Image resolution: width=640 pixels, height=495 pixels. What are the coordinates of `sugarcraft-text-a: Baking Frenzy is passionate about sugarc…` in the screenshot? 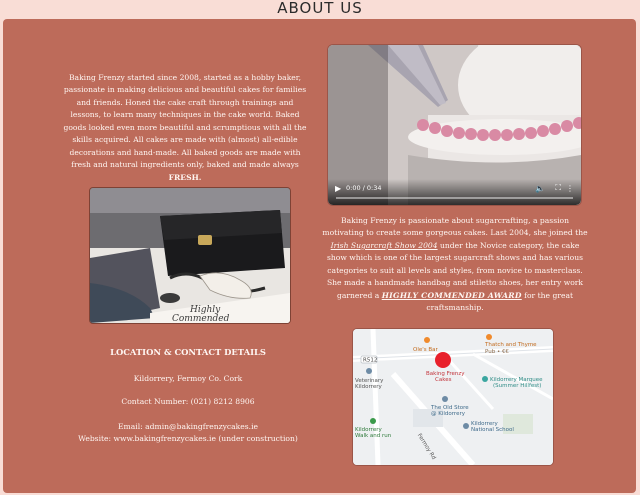 It's located at (455, 226).